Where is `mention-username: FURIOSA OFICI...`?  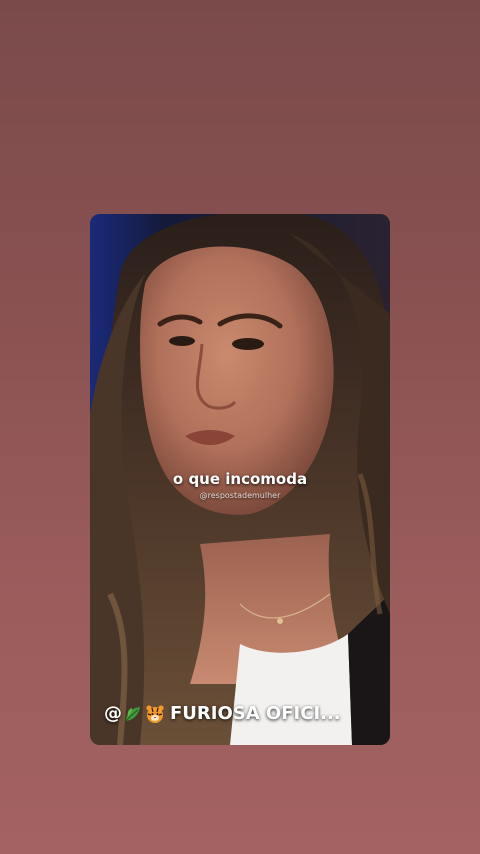 mention-username: FURIOSA OFICI... is located at coordinates (255, 713).